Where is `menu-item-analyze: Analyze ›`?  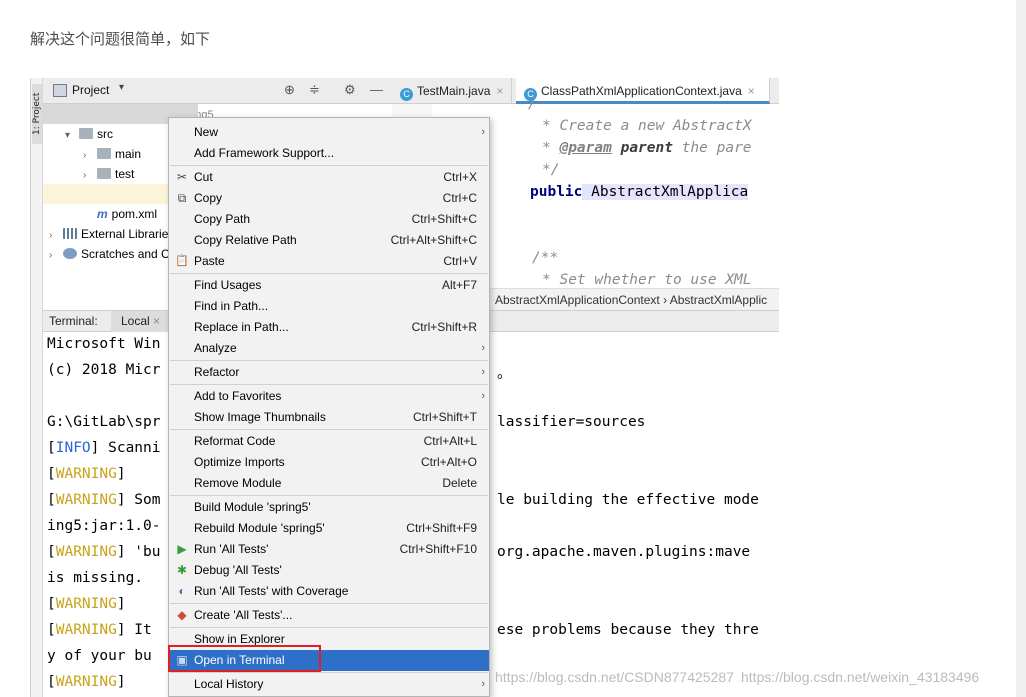
menu-item-analyze: Analyze › is located at coordinates (329, 348).